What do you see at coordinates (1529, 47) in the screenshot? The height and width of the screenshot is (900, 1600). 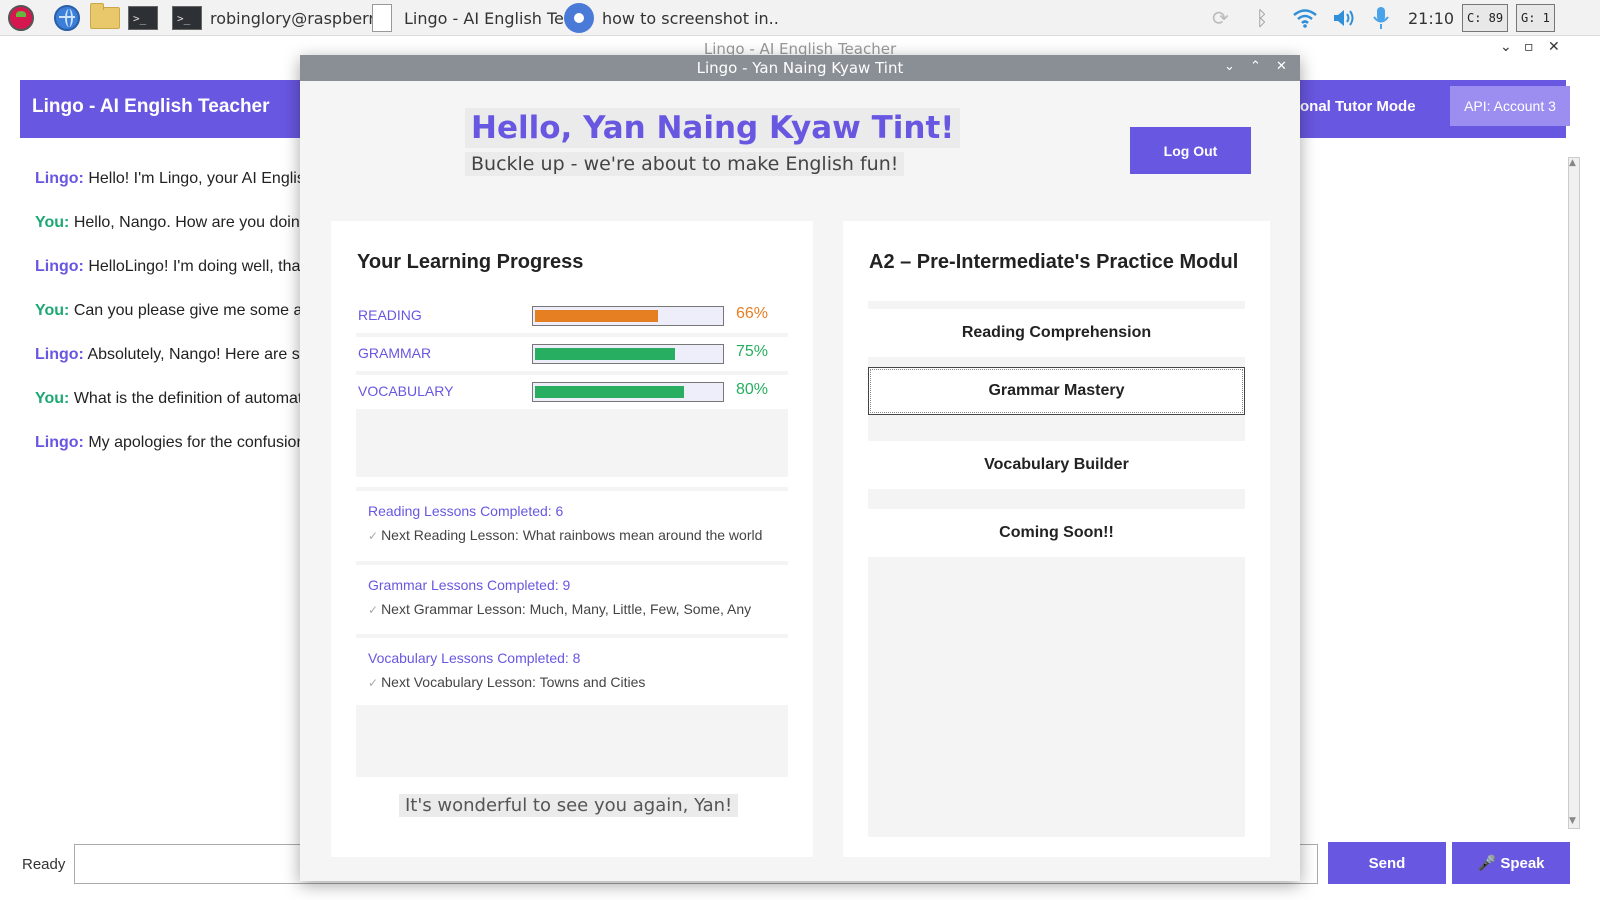 I see `maximize-icon: ▫` at bounding box center [1529, 47].